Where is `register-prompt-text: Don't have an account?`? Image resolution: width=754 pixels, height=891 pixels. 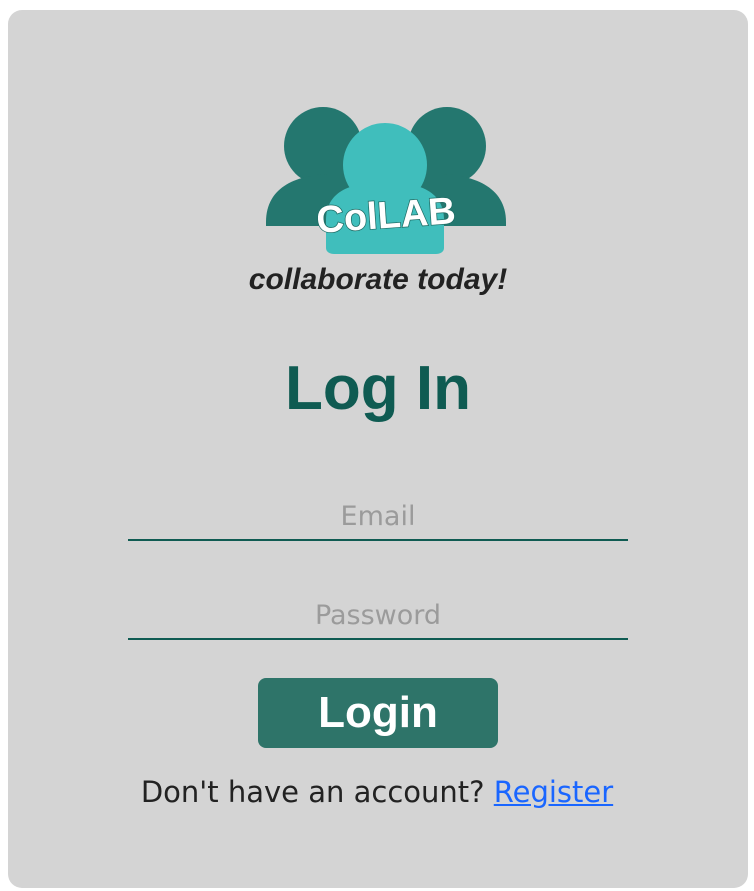 register-prompt-text: Don't have an account? is located at coordinates (317, 792).